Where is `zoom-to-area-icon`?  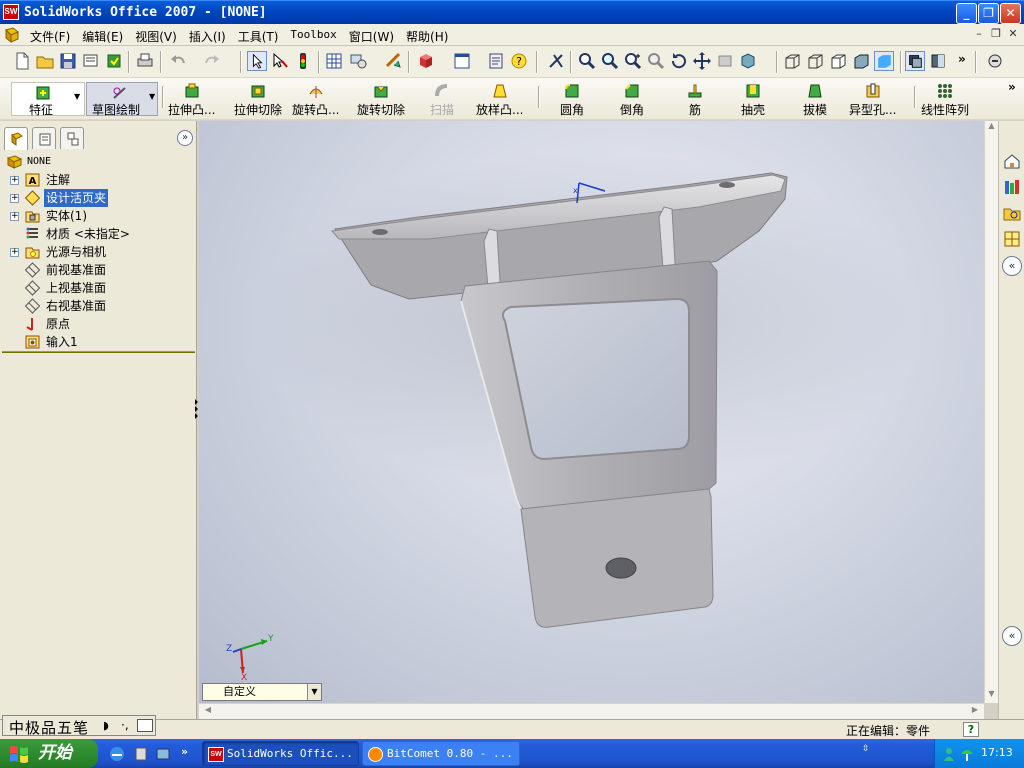
zoom-to-area-icon is located at coordinates (610, 61).